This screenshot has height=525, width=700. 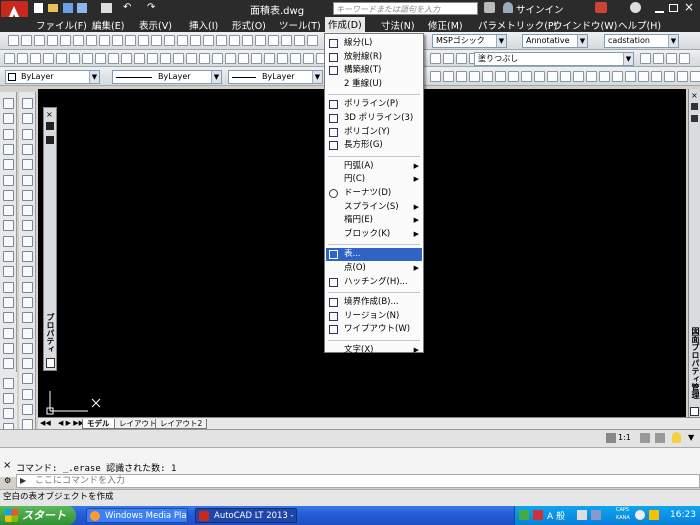 What do you see at coordinates (203, 25) in the screenshot?
I see `menu-item-3: 挿入(I)` at bounding box center [203, 25].